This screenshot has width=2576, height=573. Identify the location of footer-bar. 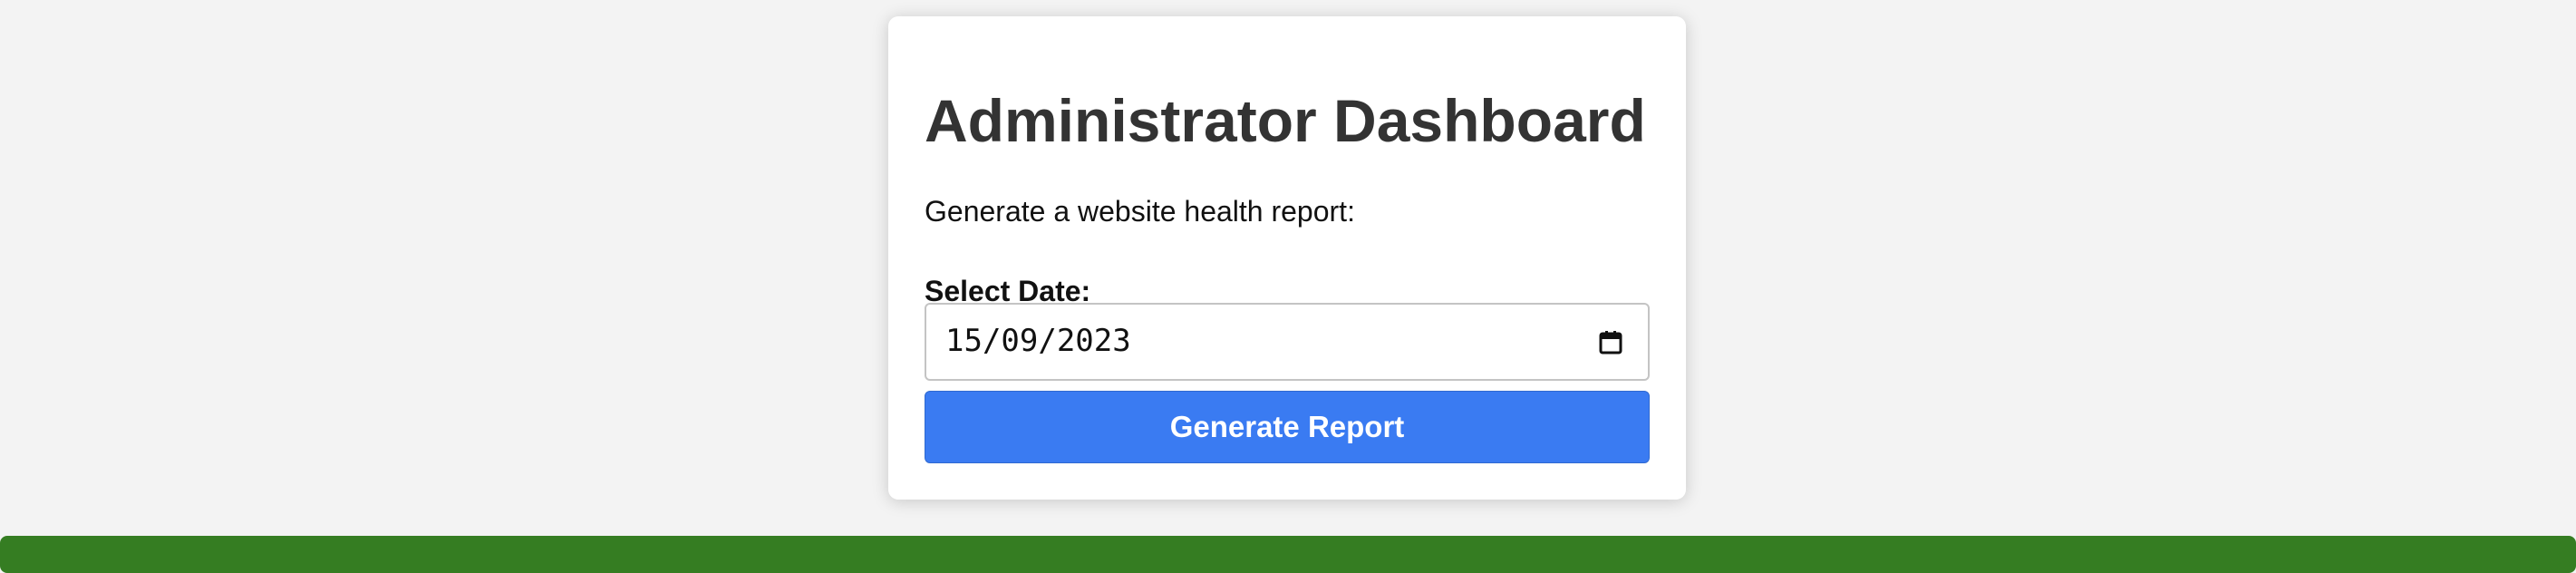
(1288, 554).